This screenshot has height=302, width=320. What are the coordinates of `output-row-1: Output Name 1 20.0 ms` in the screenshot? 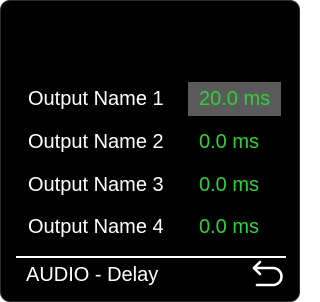 It's located at (150, 99).